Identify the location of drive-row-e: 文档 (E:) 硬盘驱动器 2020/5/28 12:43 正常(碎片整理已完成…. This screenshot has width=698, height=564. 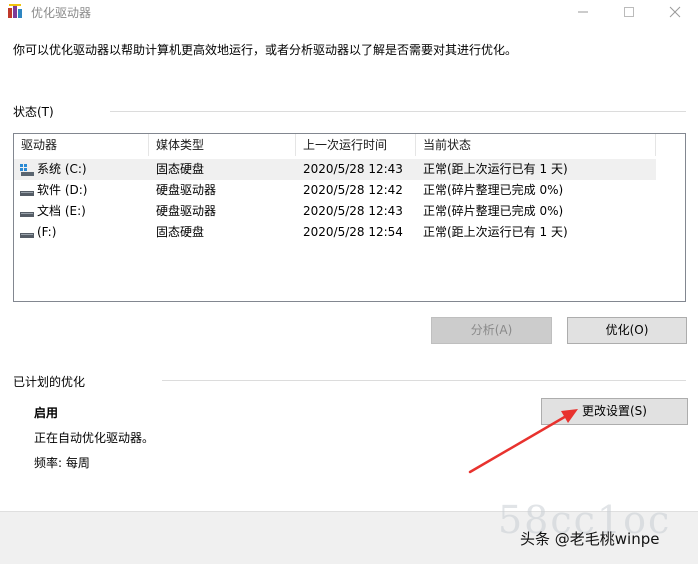
(335, 211).